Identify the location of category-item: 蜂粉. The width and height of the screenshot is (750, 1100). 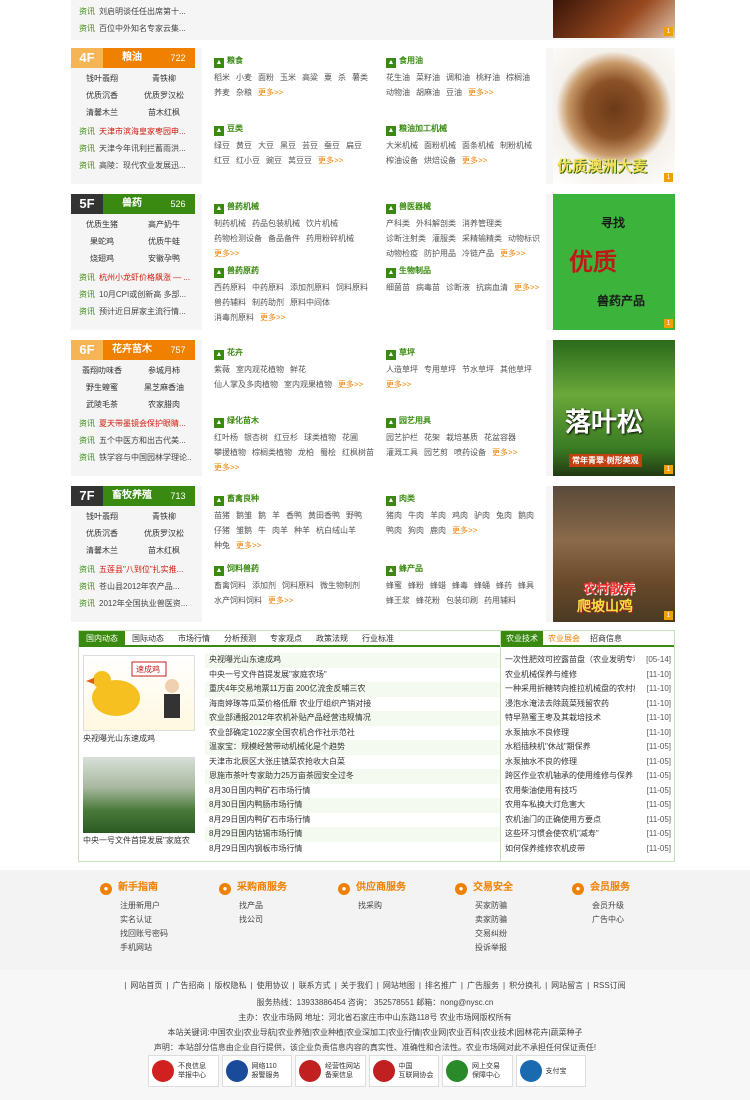
(416, 585).